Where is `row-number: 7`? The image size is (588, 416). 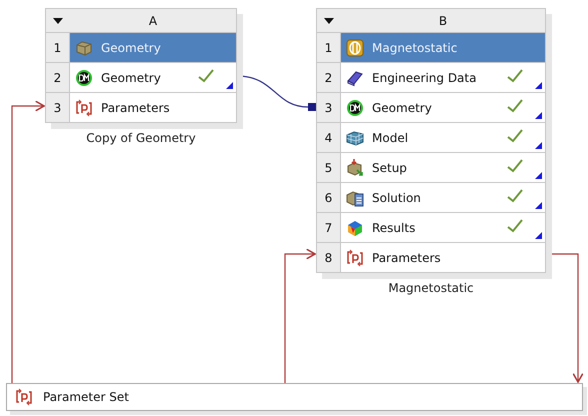
row-number: 7 is located at coordinates (329, 227).